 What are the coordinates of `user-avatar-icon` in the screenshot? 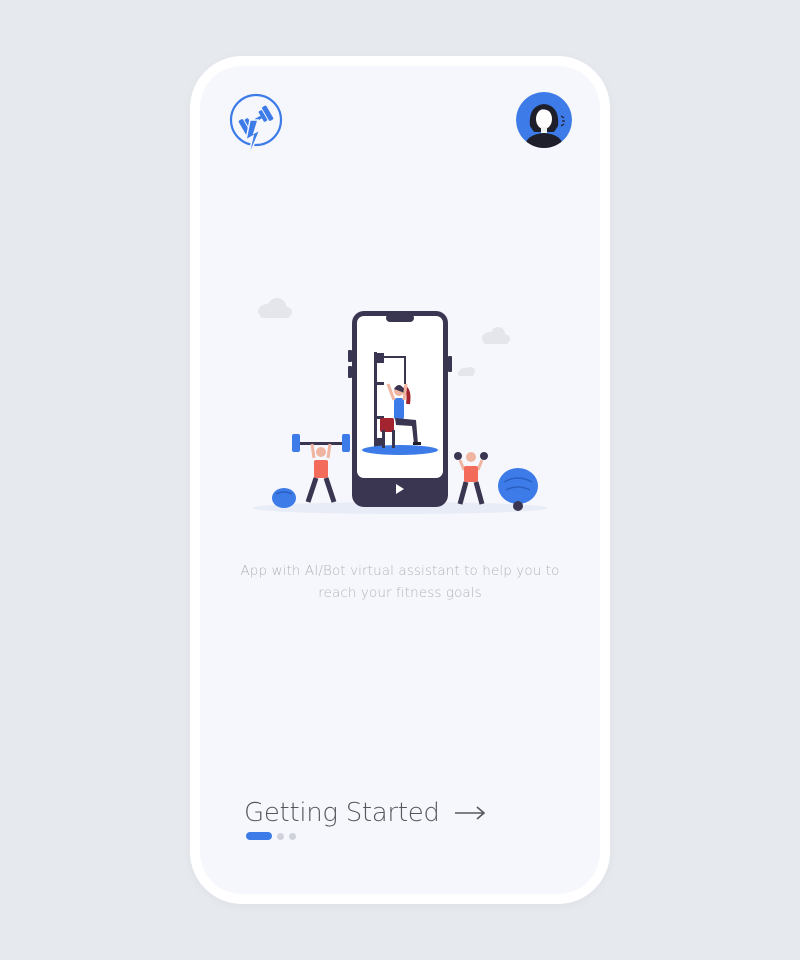 It's located at (544, 120).